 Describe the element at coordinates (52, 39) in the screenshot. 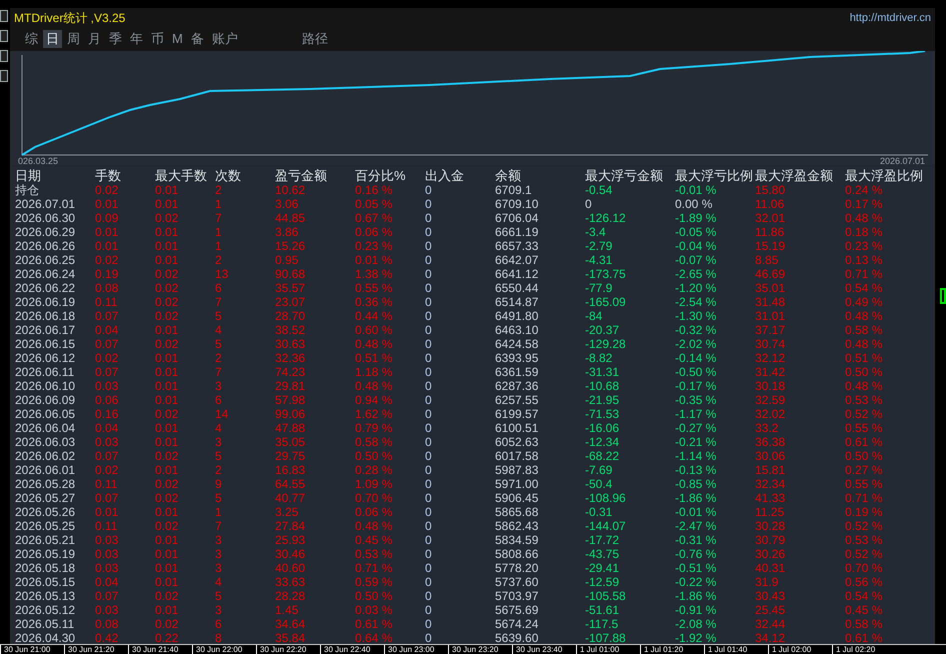

I see `tab: 日` at that location.